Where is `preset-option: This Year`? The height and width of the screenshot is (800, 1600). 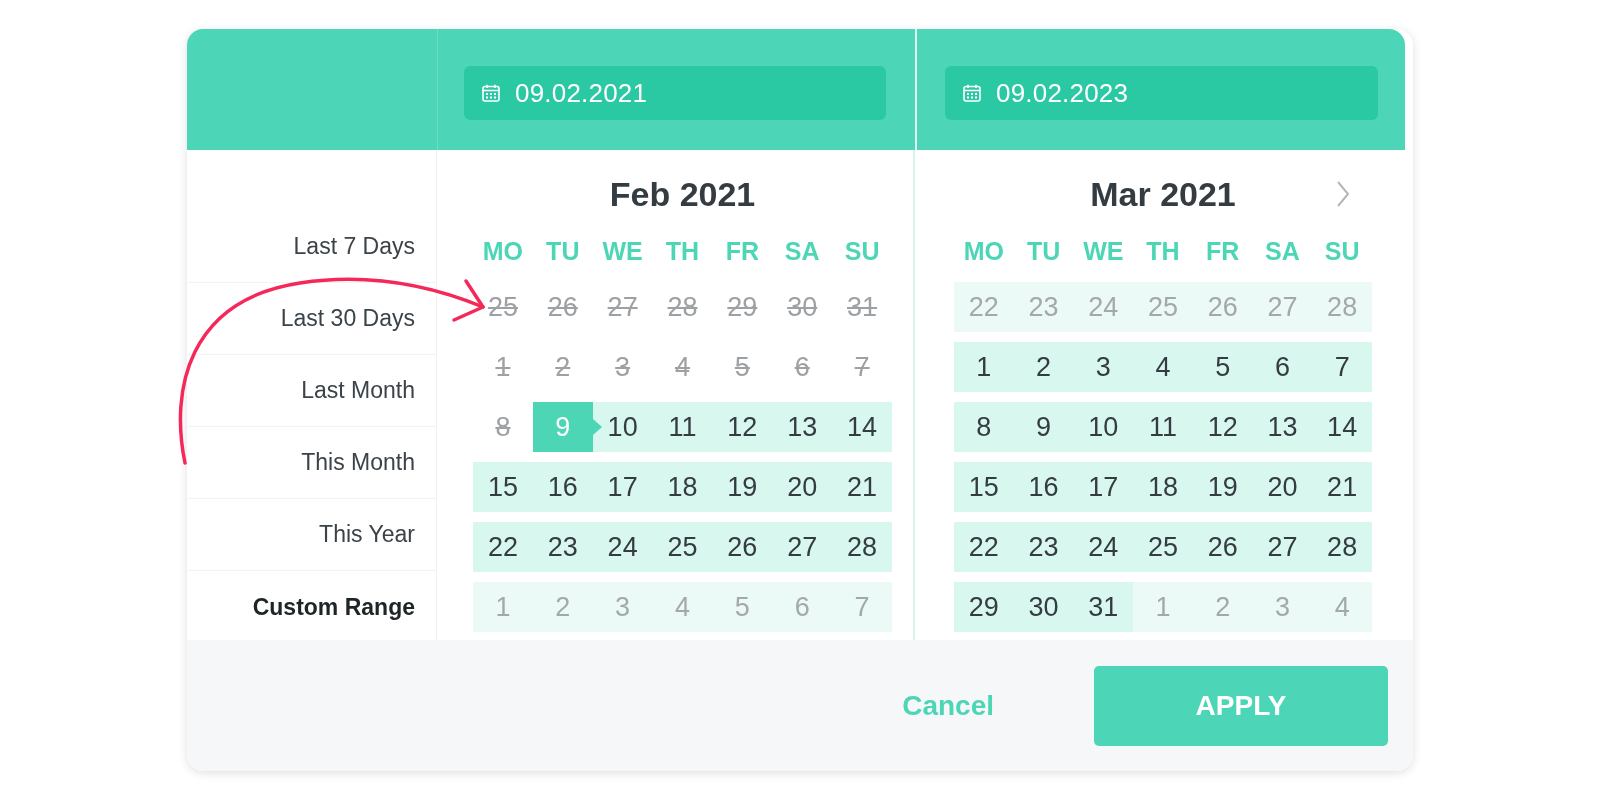
preset-option: This Year is located at coordinates (311, 535).